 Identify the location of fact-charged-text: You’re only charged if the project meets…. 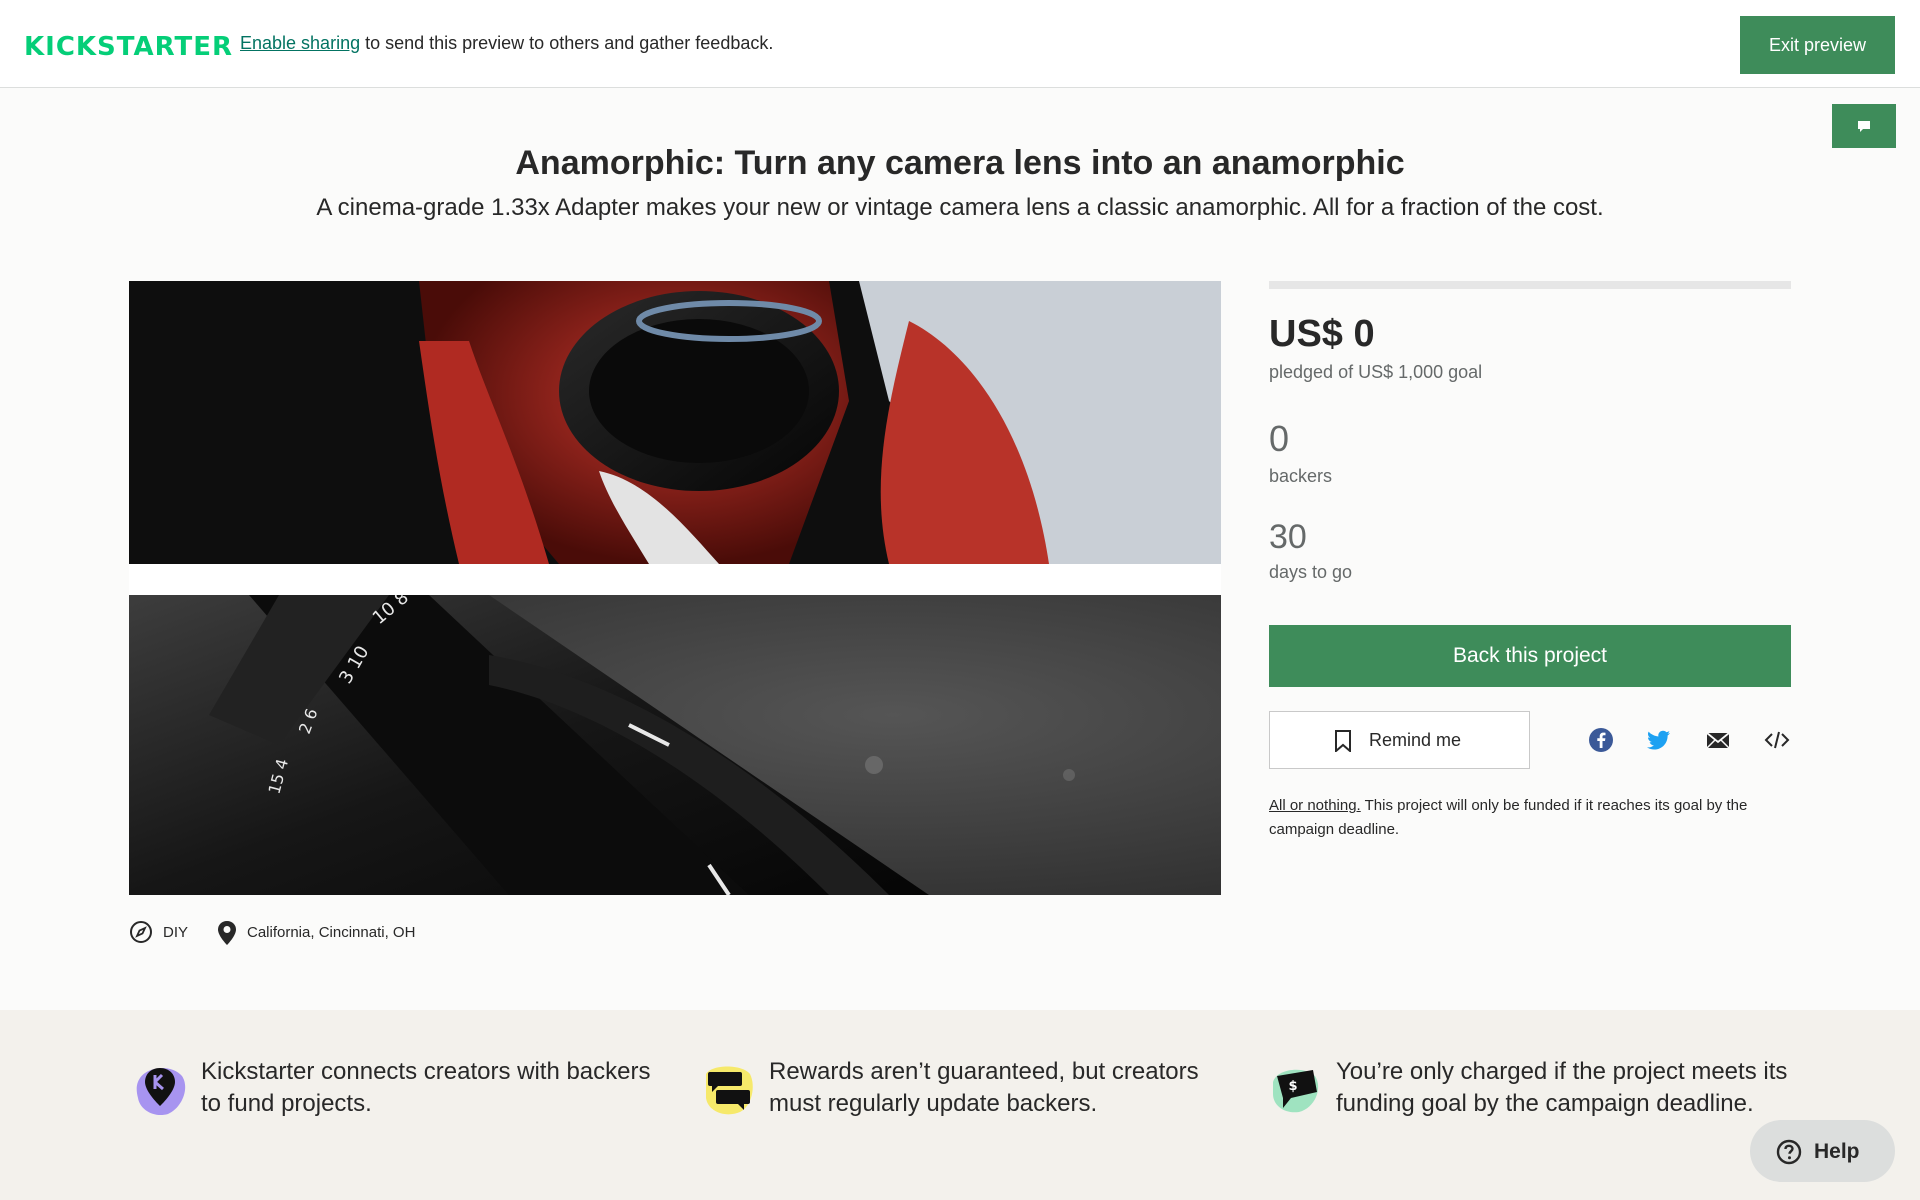
(1562, 1087).